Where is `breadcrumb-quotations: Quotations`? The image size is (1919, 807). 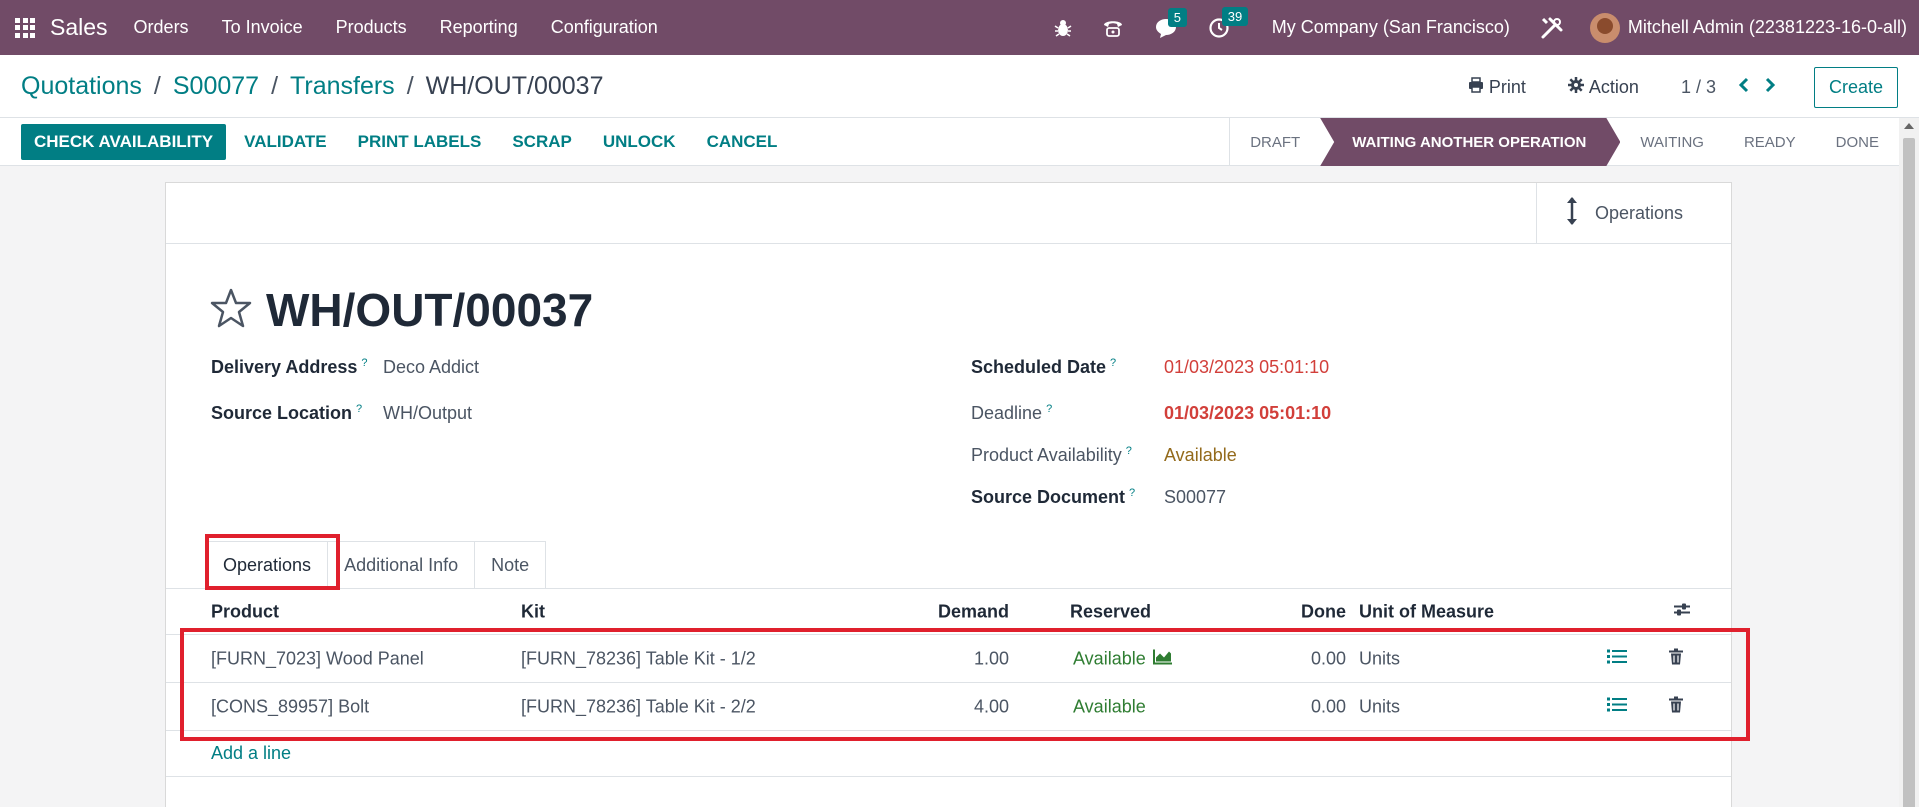
breadcrumb-quotations: Quotations is located at coordinates (81, 86).